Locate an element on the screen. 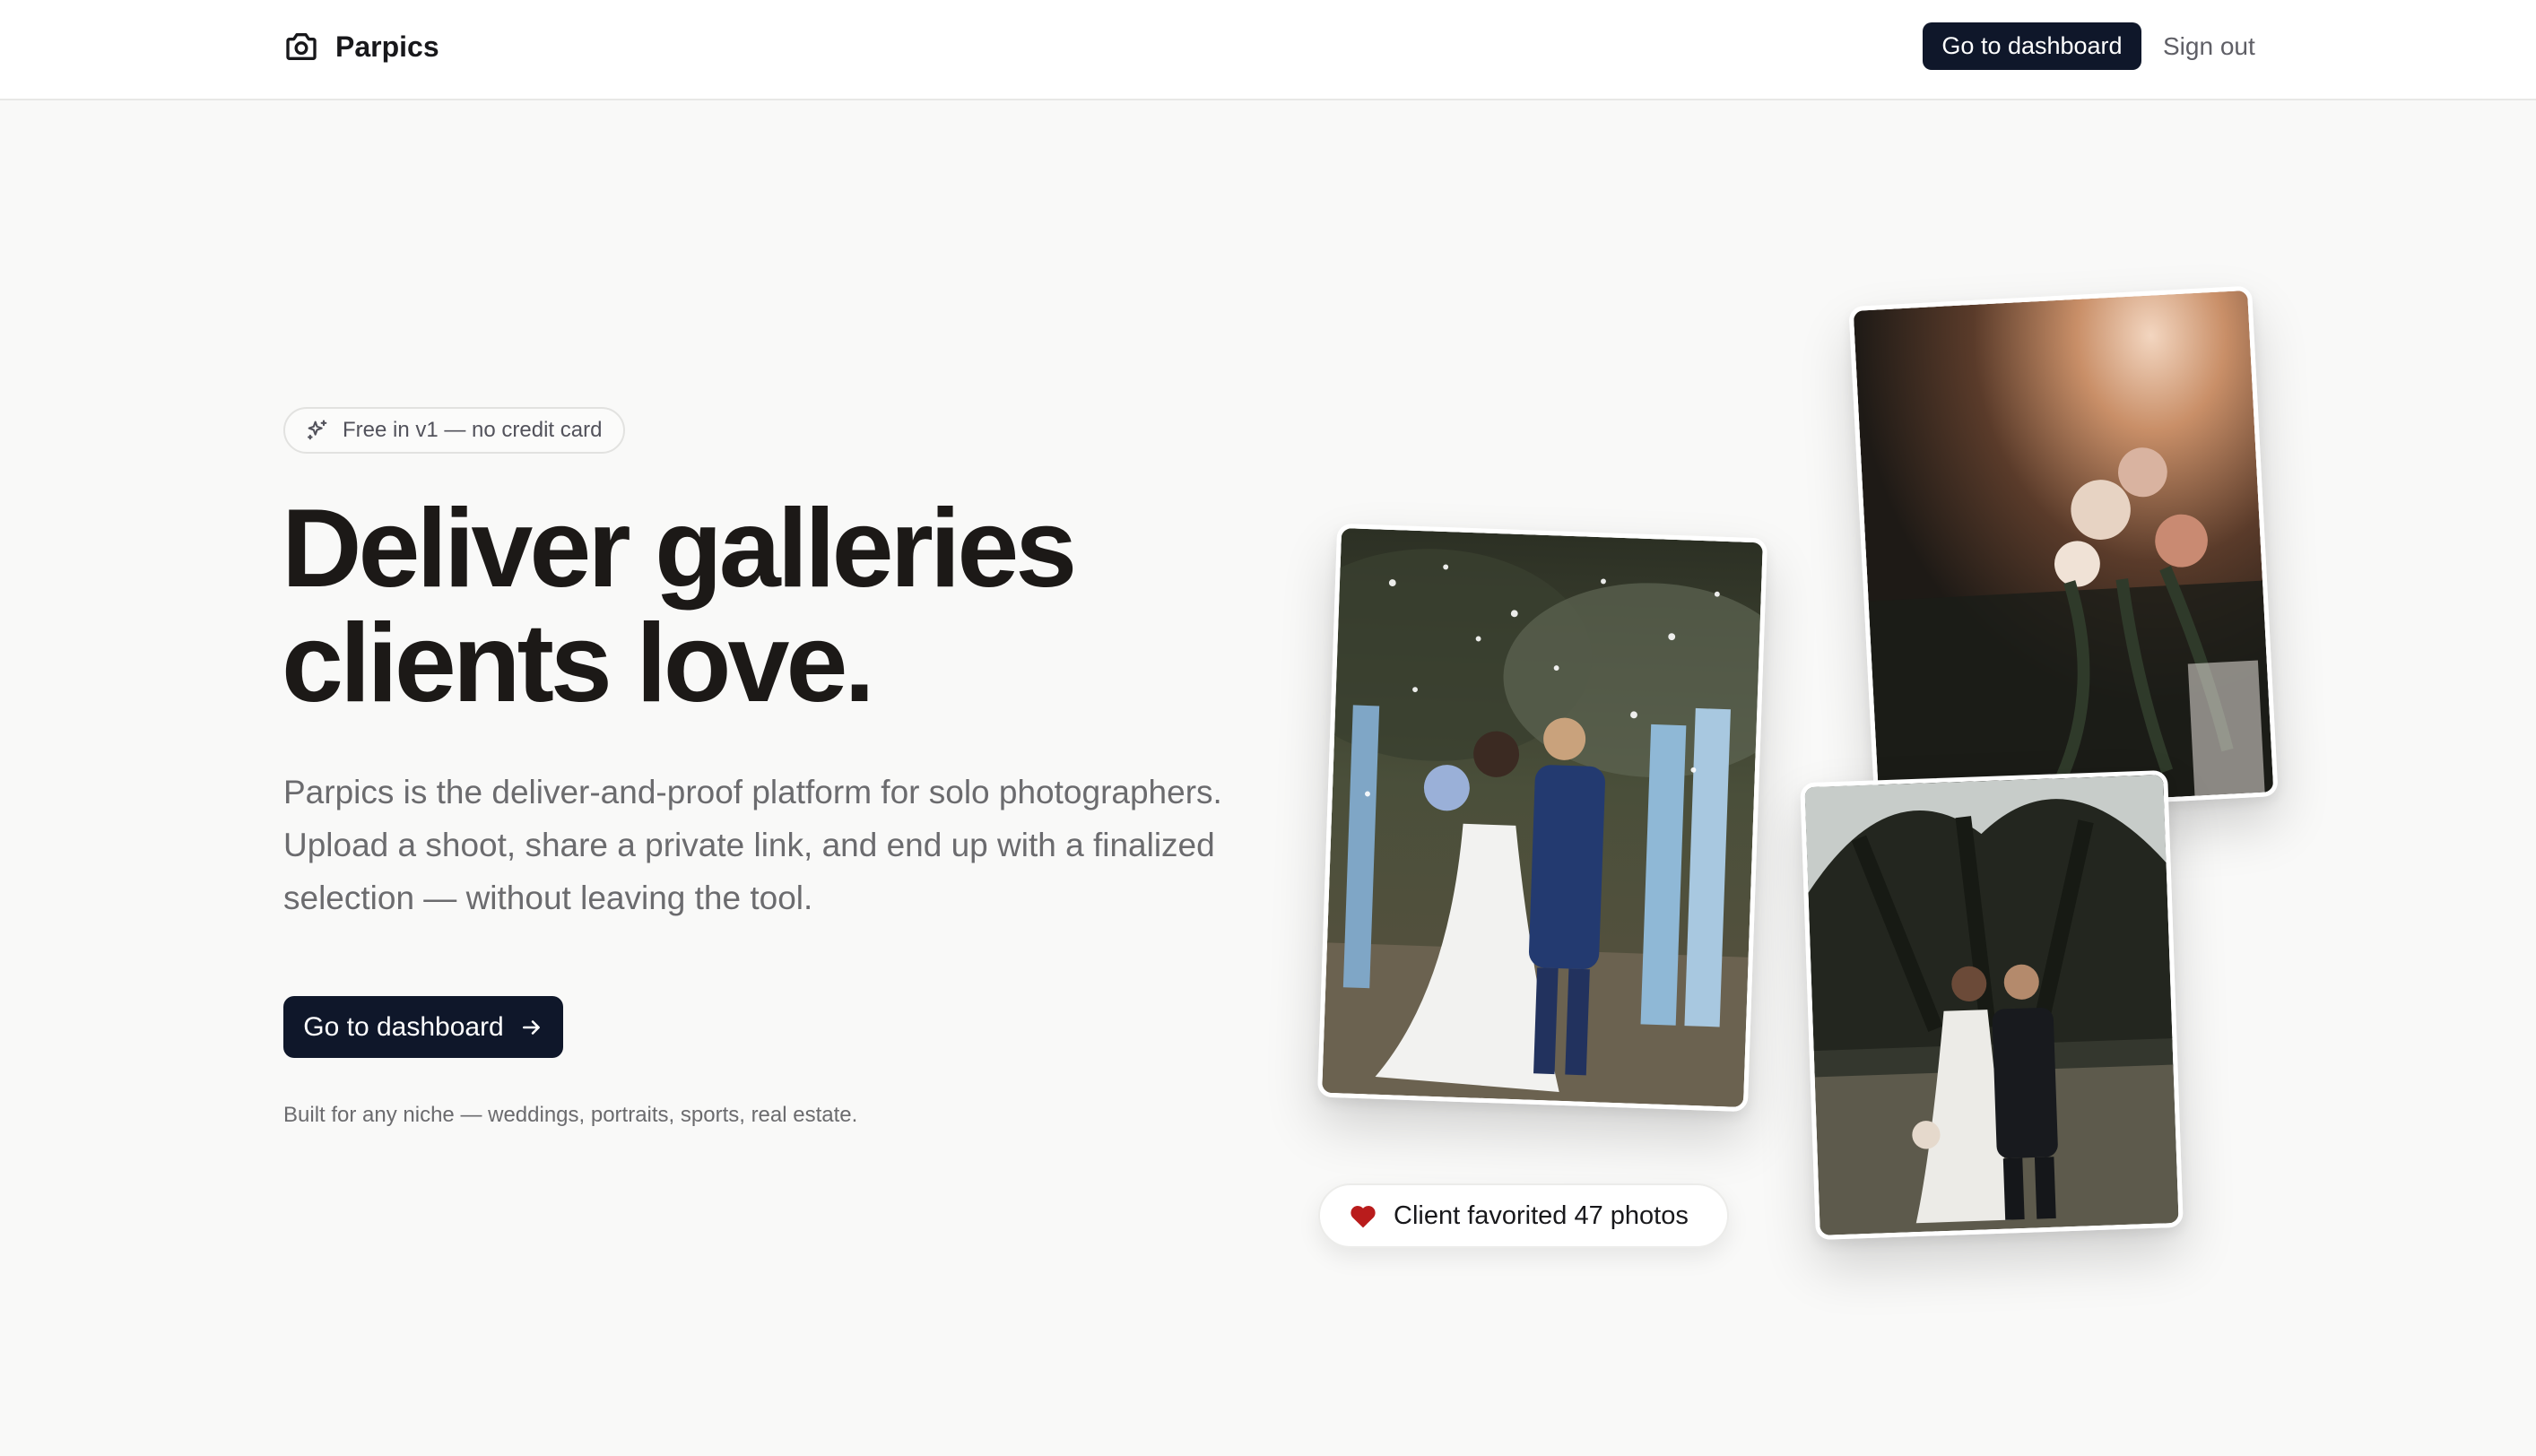 This screenshot has height=1456, width=2536. heart-icon is located at coordinates (1363, 1217).